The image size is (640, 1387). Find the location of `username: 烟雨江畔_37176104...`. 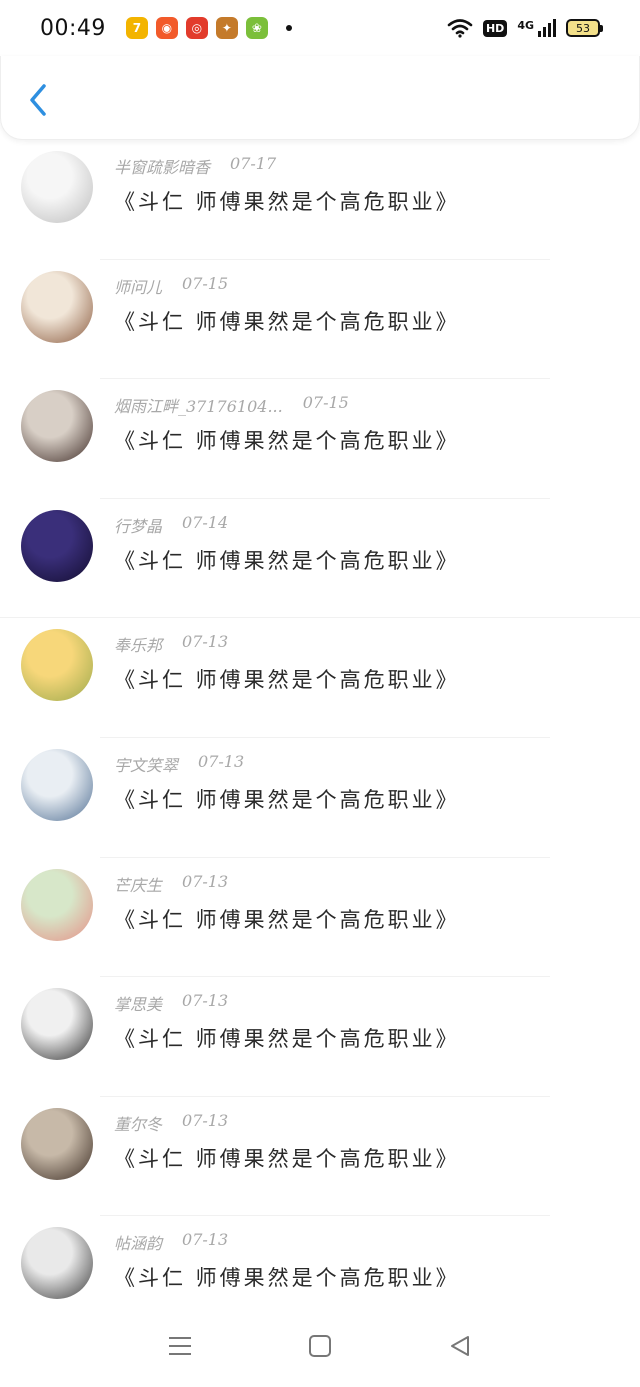

username: 烟雨江畔_37176104... is located at coordinates (198, 405).